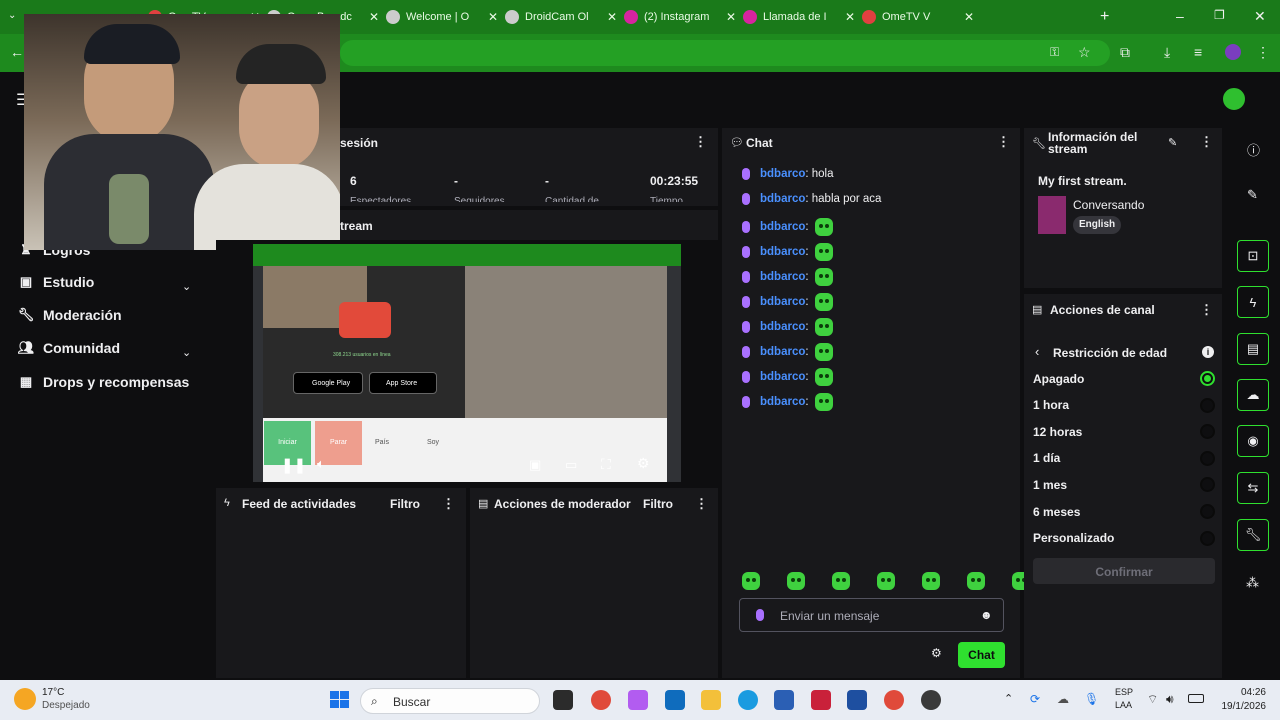 This screenshot has height=720, width=1280. I want to click on chat-settings-icon: ⚙, so click(936, 653).